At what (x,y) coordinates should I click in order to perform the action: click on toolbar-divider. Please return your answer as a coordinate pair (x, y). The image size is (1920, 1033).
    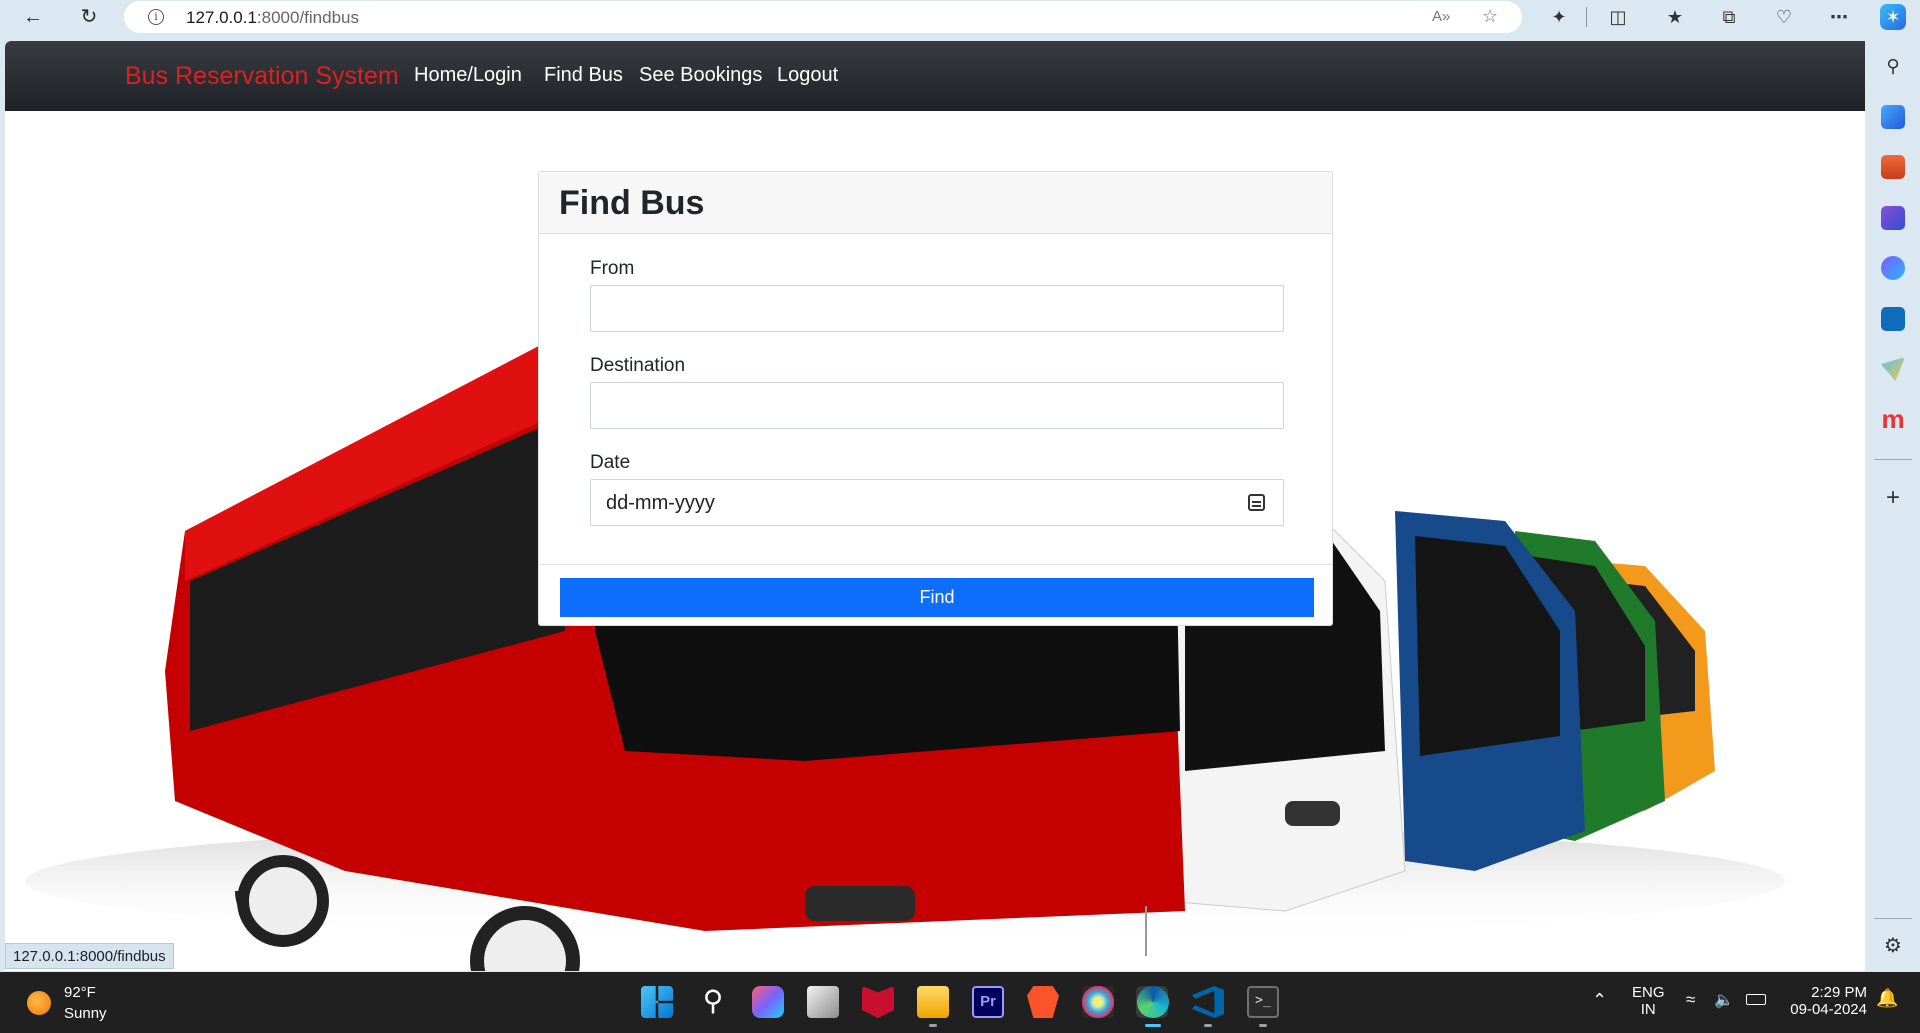
    Looking at the image, I should click on (1586, 17).